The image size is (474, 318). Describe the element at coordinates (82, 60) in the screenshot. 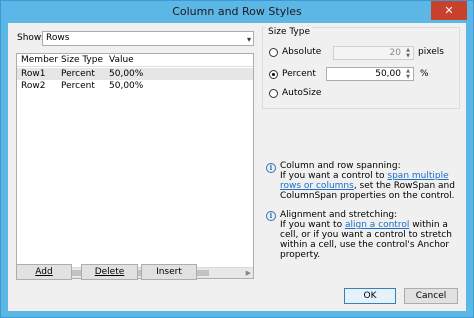

I see `column-header-size-type: Size Type` at that location.